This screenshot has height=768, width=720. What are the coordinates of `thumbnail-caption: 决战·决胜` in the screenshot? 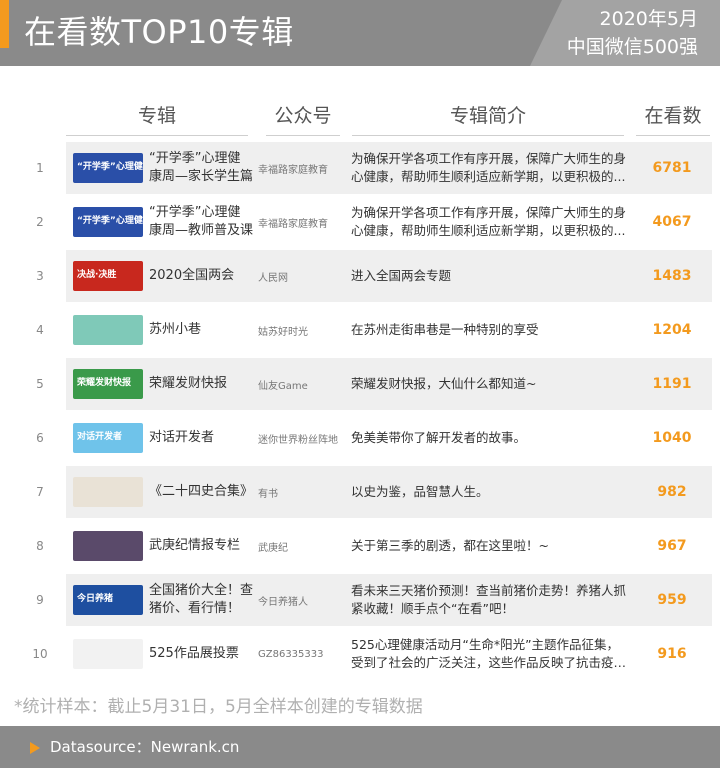 It's located at (97, 275).